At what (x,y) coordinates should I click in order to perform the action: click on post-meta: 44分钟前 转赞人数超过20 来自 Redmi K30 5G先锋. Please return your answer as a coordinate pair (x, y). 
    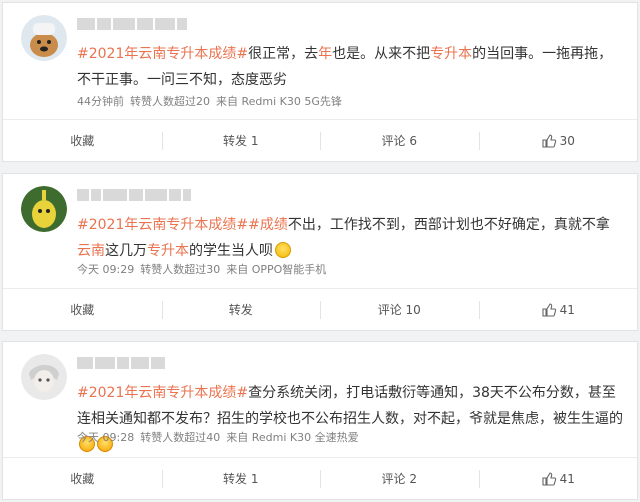
    Looking at the image, I should click on (212, 101).